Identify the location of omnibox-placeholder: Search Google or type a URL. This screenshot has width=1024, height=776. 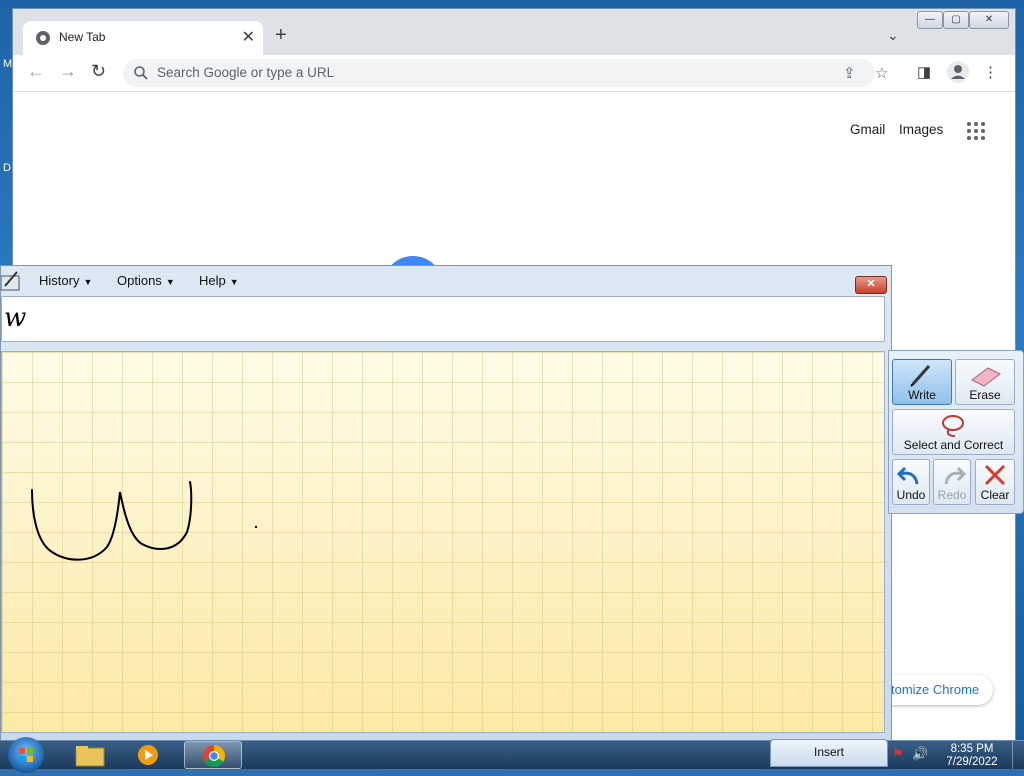
(246, 72).